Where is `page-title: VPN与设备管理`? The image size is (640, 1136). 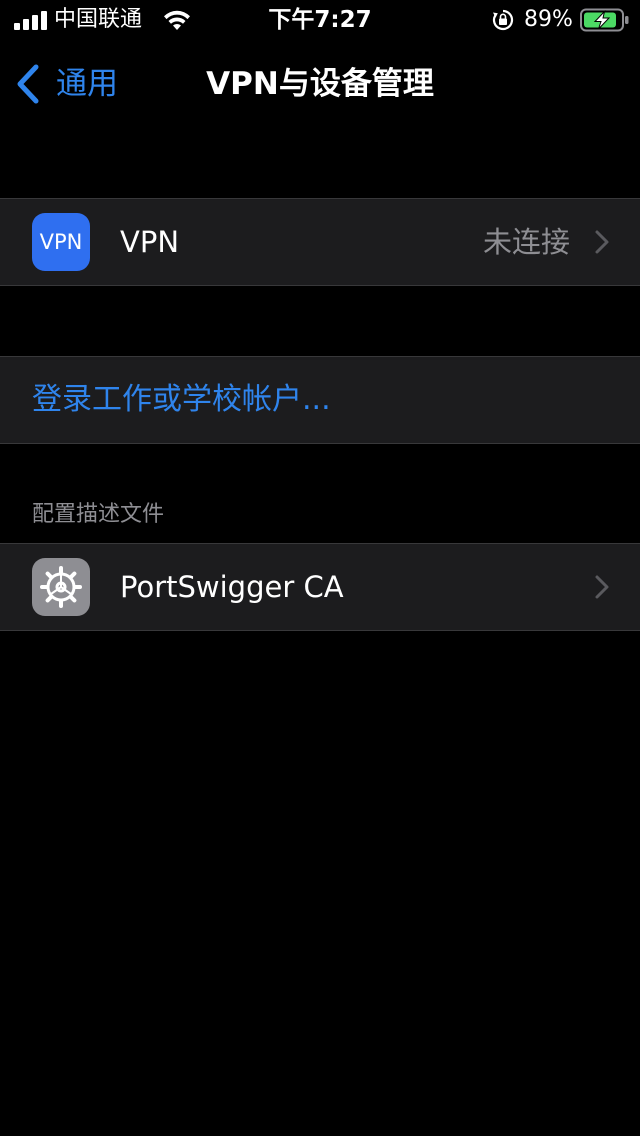 page-title: VPN与设备管理 is located at coordinates (320, 84).